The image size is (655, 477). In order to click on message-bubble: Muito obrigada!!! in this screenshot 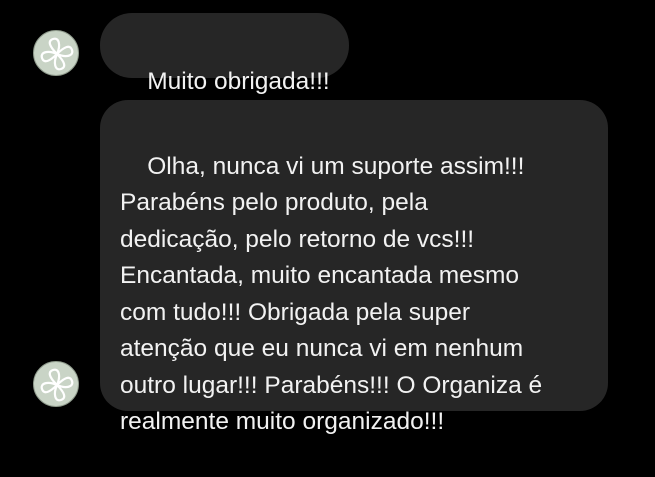, I will do `click(224, 54)`.